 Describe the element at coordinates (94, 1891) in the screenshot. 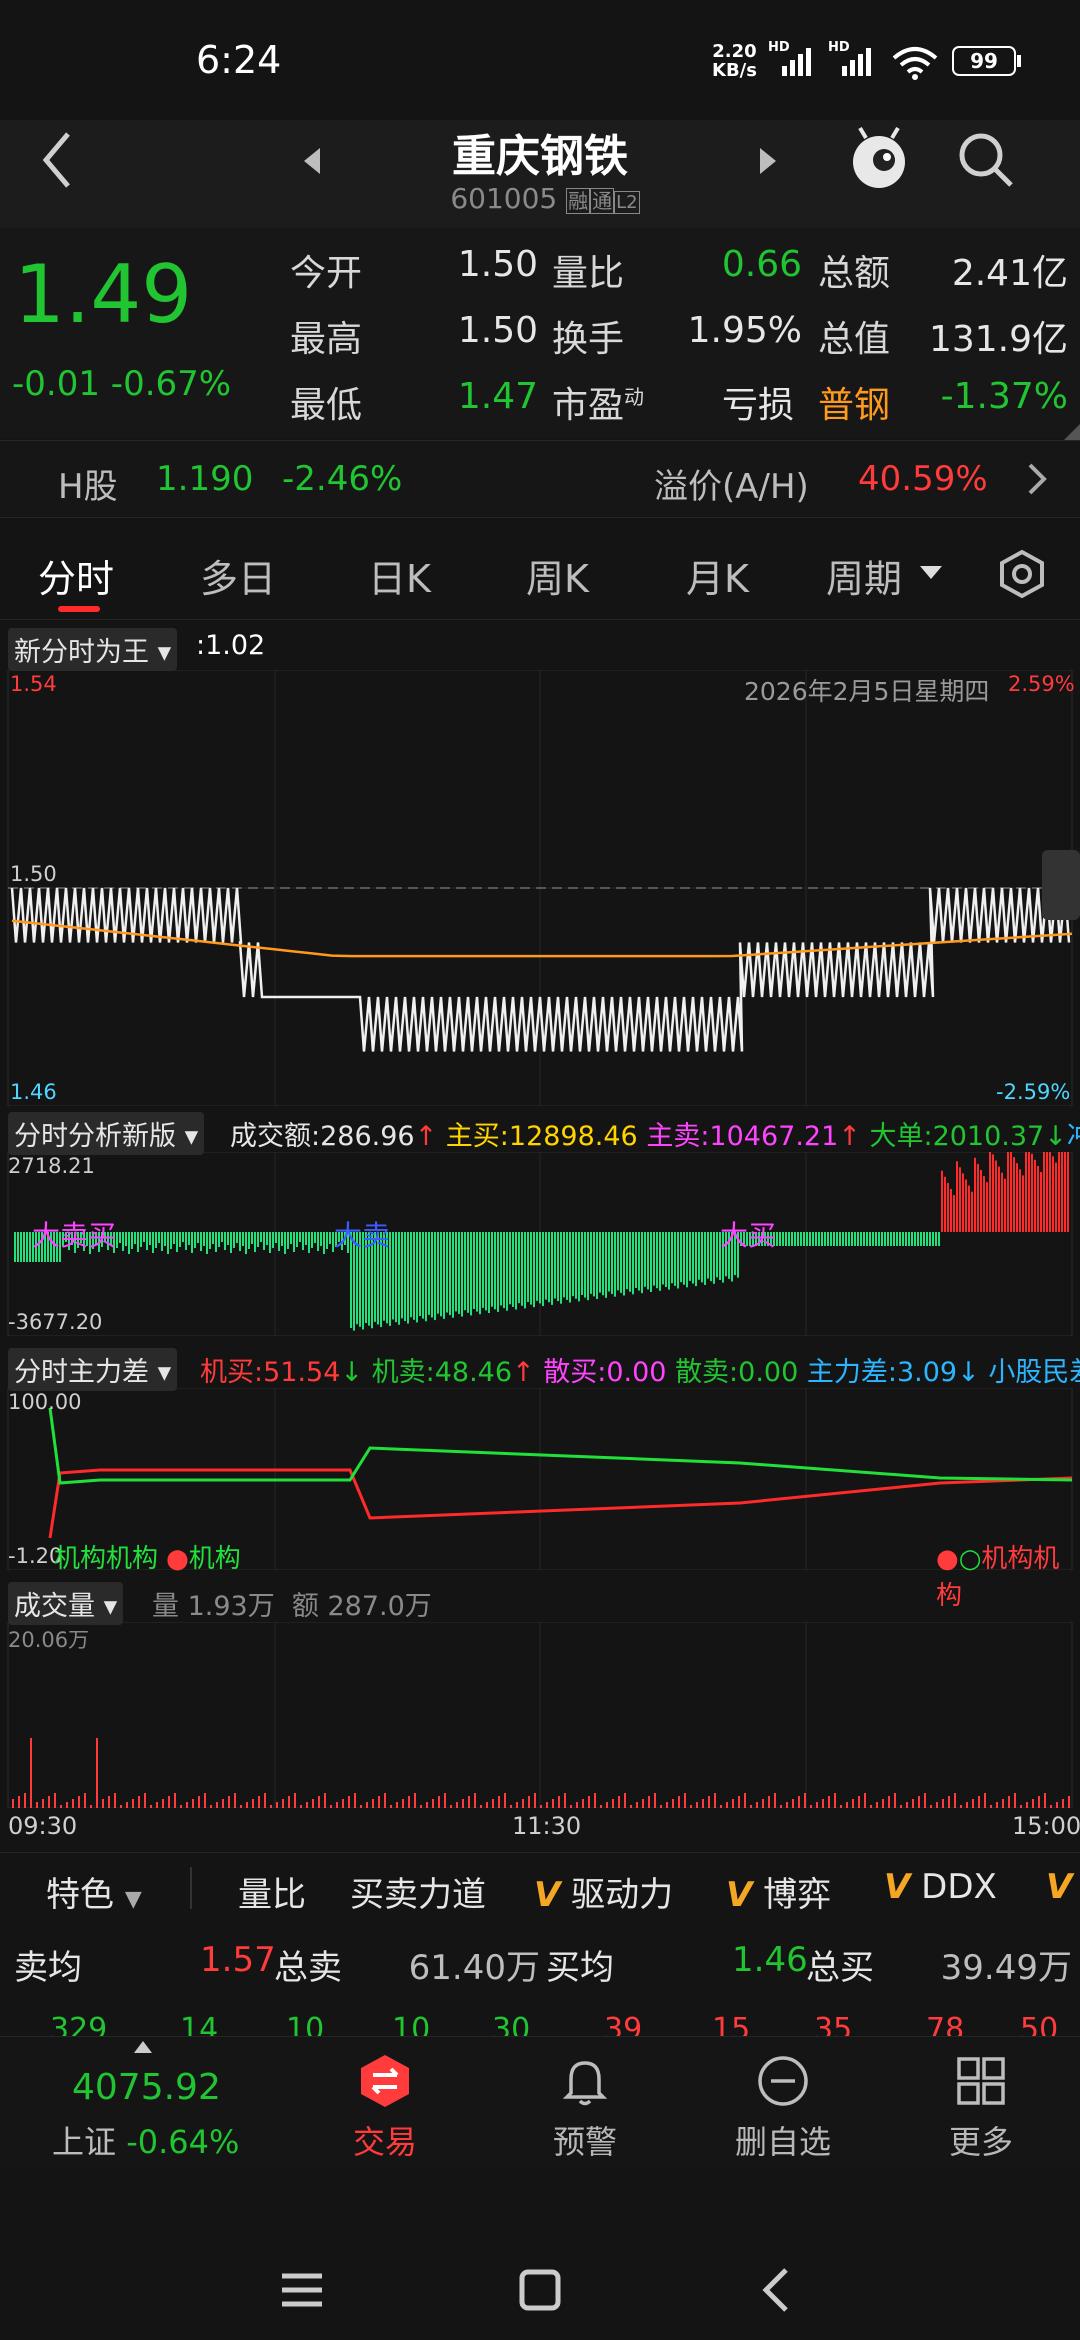

I see `feature-dropdown: 特色 ▼` at that location.